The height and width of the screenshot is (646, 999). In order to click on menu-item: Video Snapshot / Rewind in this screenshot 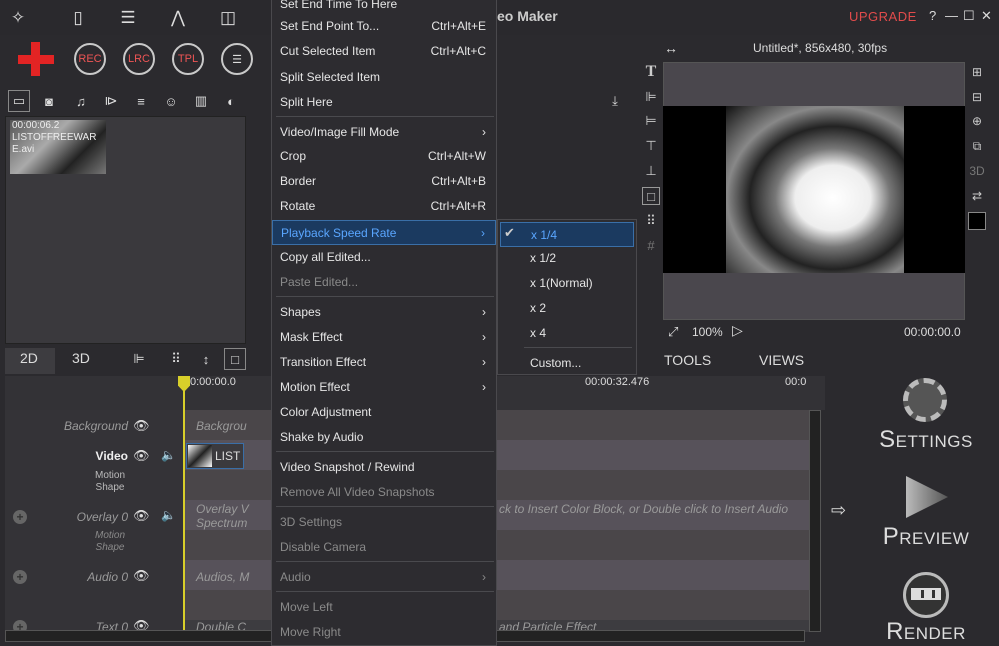, I will do `click(384, 467)`.